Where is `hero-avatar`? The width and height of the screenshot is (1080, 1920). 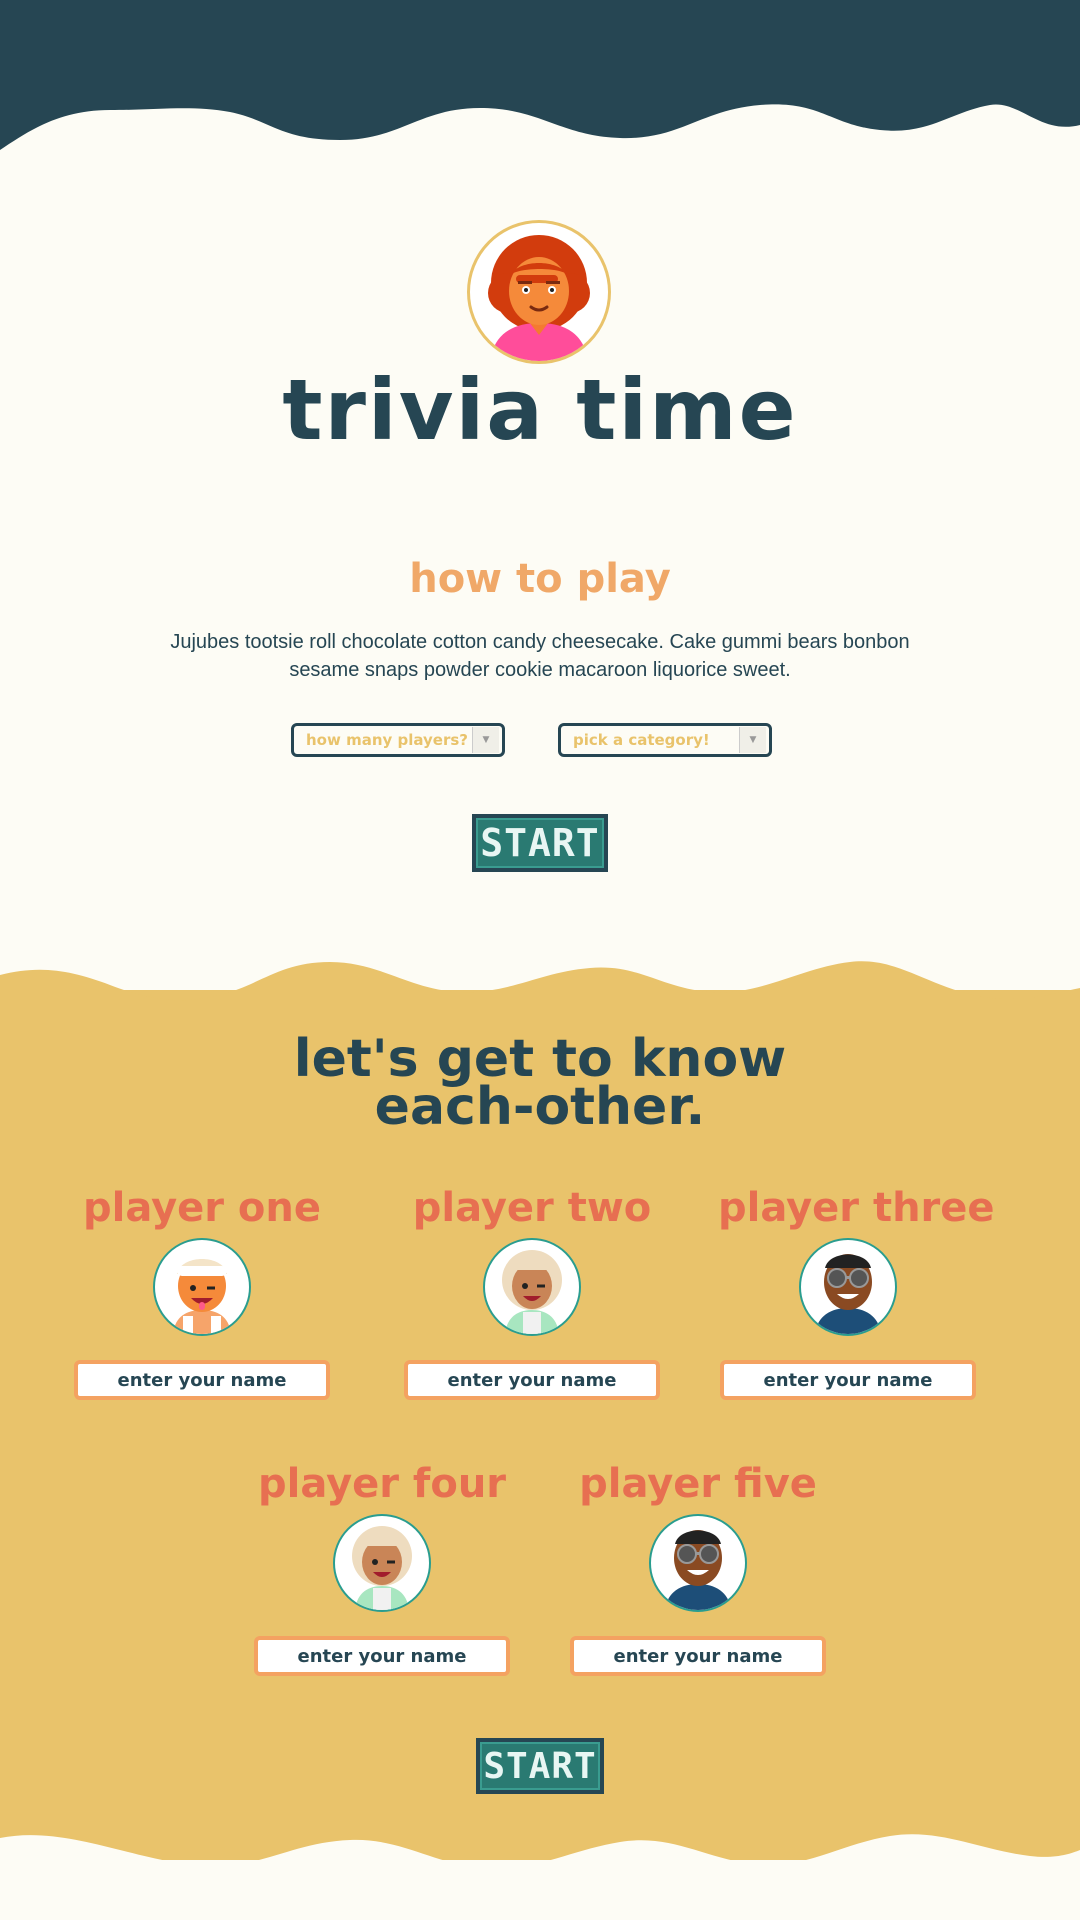 hero-avatar is located at coordinates (539, 292).